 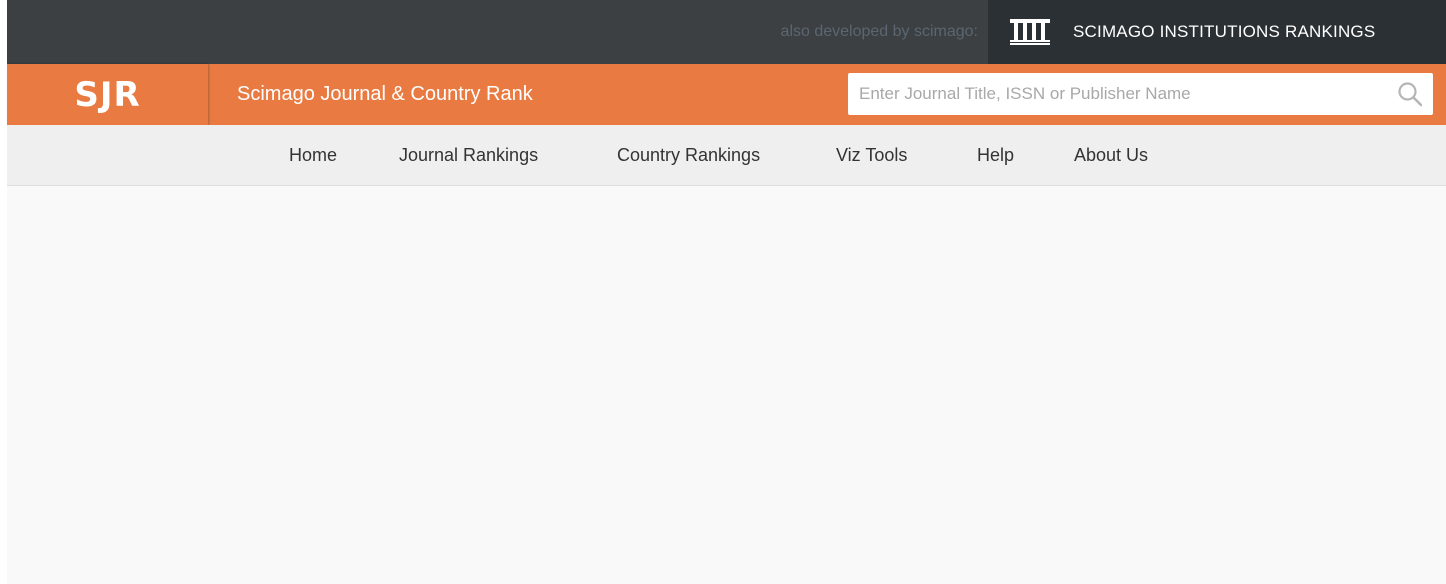 What do you see at coordinates (1111, 155) in the screenshot?
I see `nav-item-about-us: About Us` at bounding box center [1111, 155].